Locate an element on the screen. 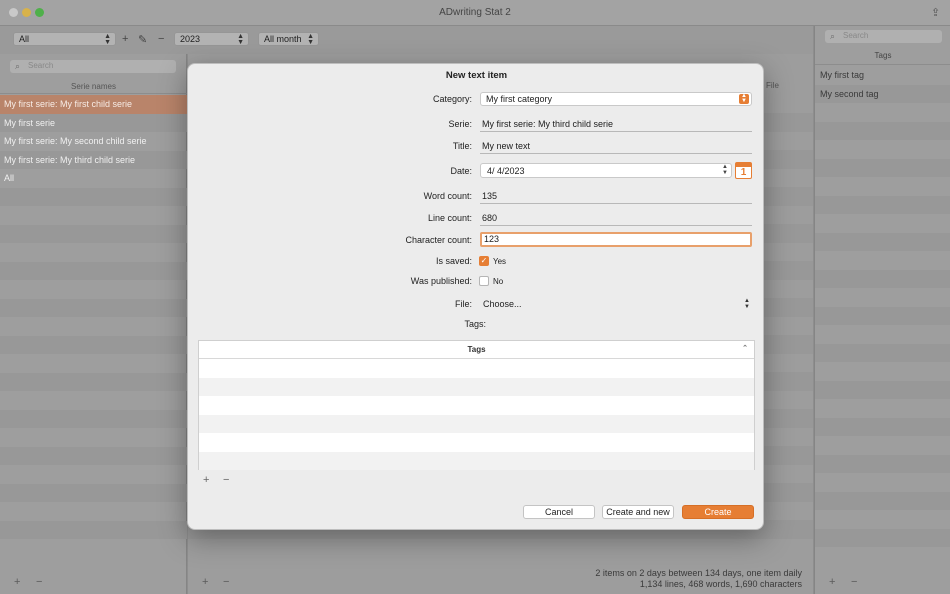  tags-header: Tags is located at coordinates (882, 58).